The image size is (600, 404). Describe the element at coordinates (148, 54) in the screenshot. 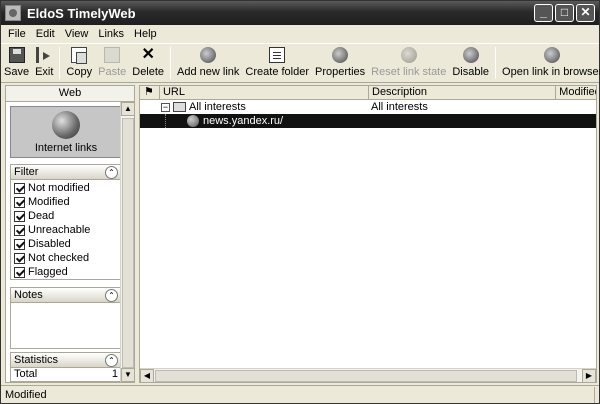

I see `delete-icon: ✕` at that location.